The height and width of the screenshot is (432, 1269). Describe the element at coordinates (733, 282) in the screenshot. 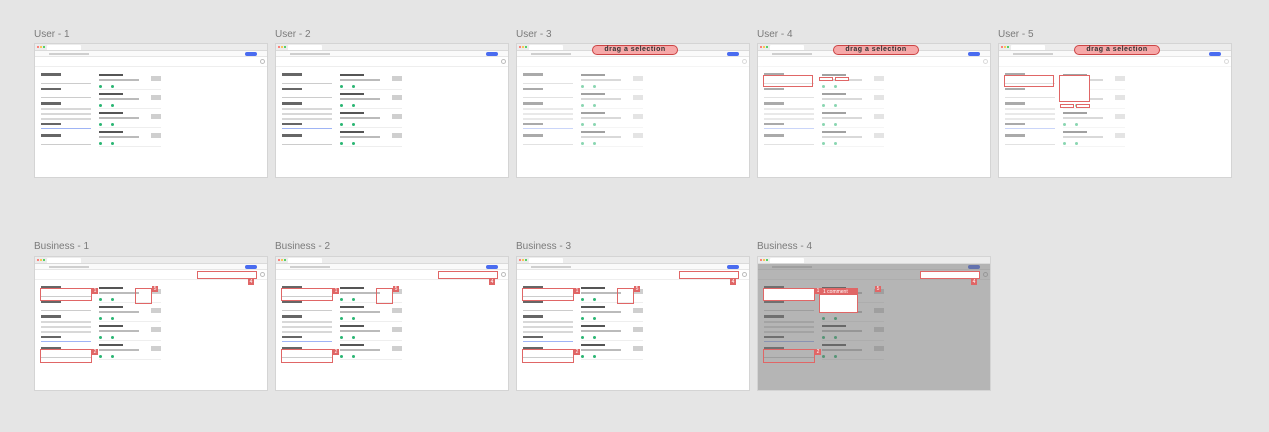

I see `callout-number-badge: 4` at that location.